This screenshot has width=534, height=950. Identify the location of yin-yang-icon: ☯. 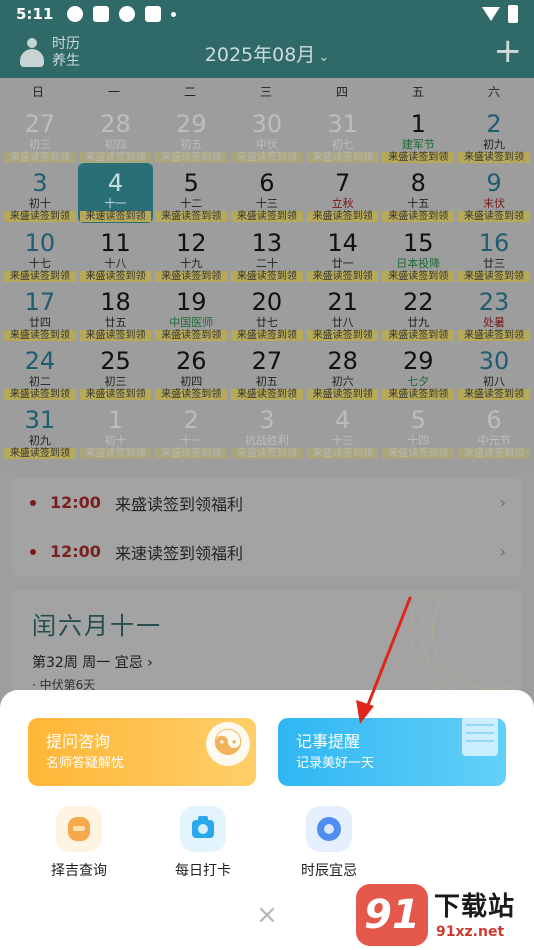
(228, 744).